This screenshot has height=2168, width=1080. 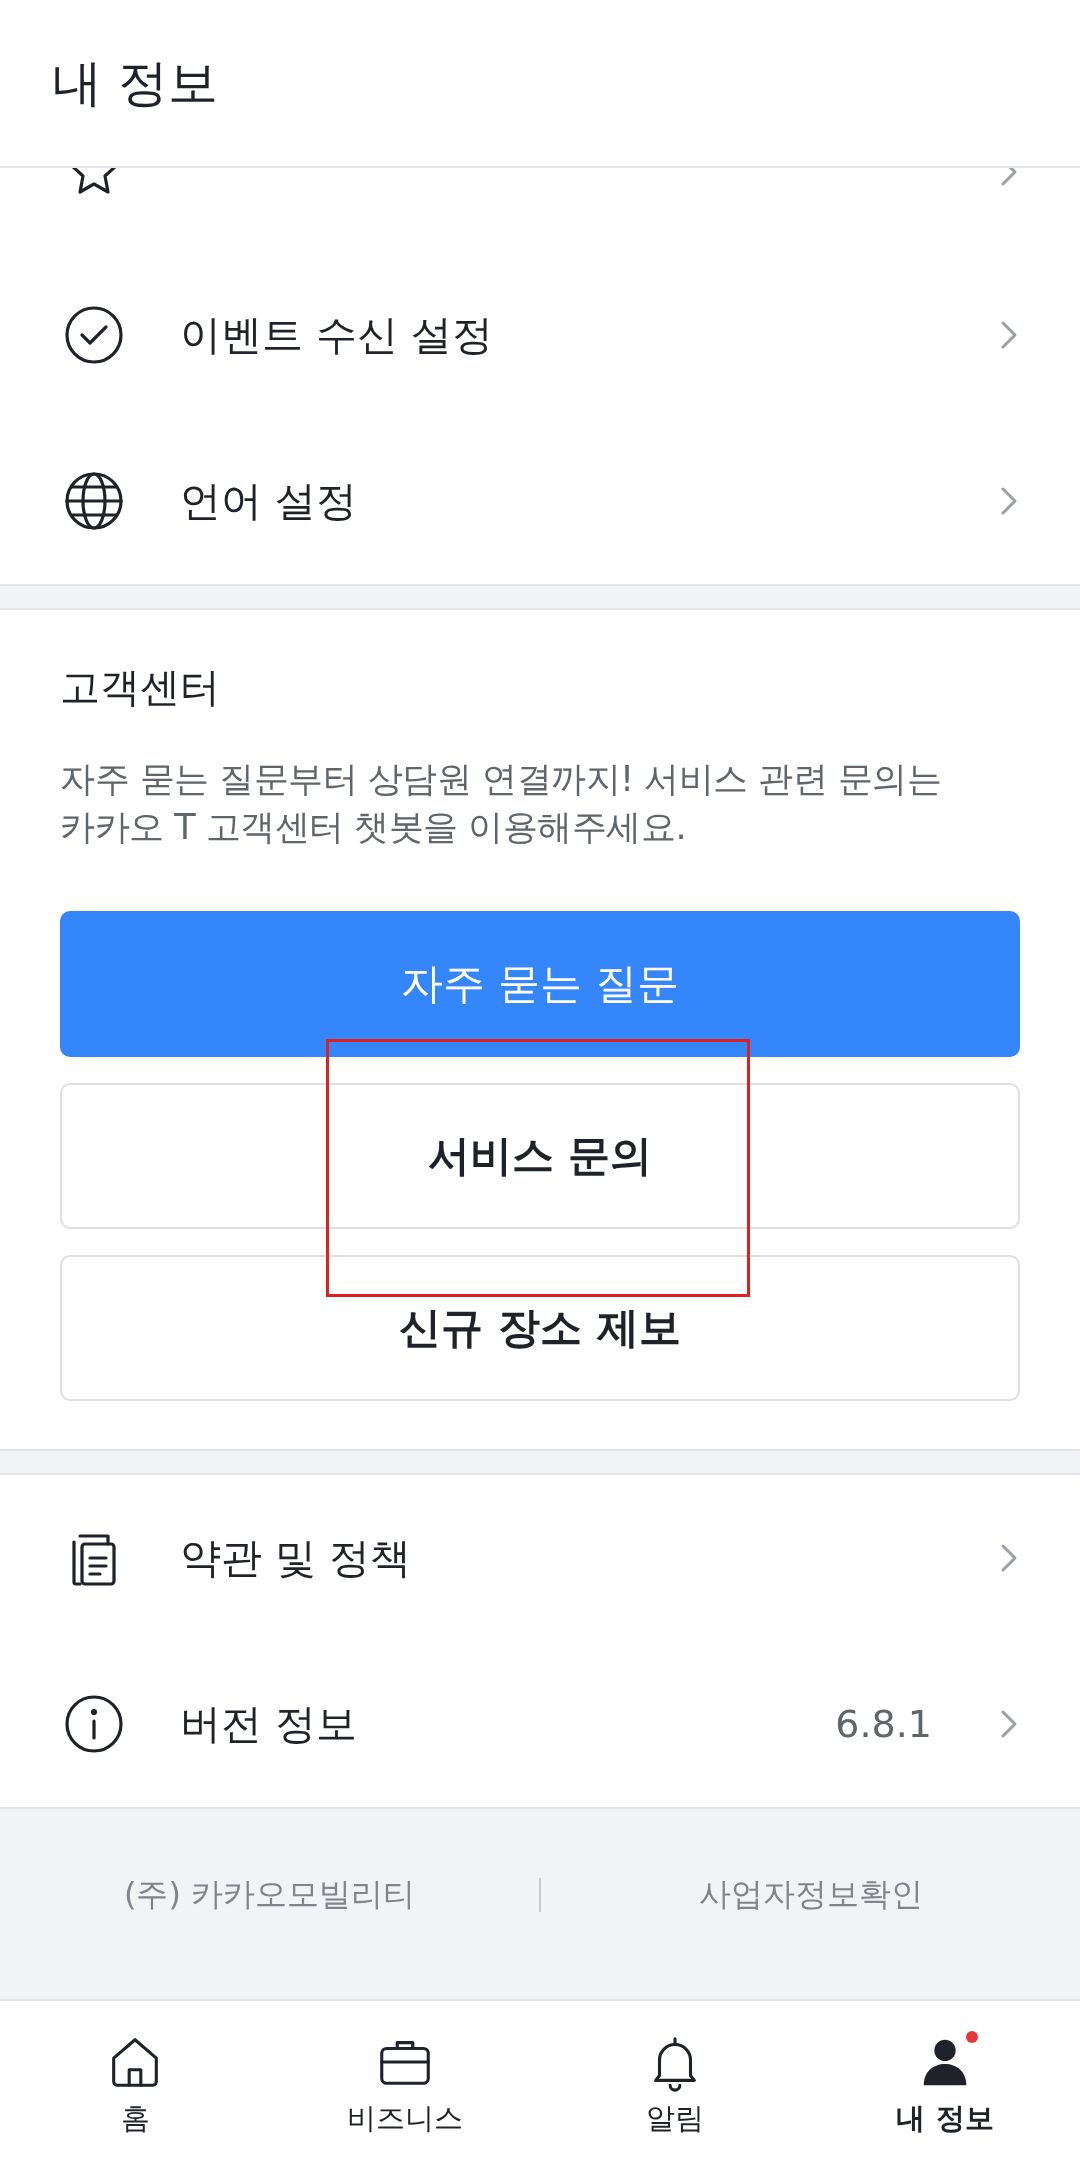 What do you see at coordinates (540, 335) in the screenshot?
I see `menu-item: 이벤트 수신 설정` at bounding box center [540, 335].